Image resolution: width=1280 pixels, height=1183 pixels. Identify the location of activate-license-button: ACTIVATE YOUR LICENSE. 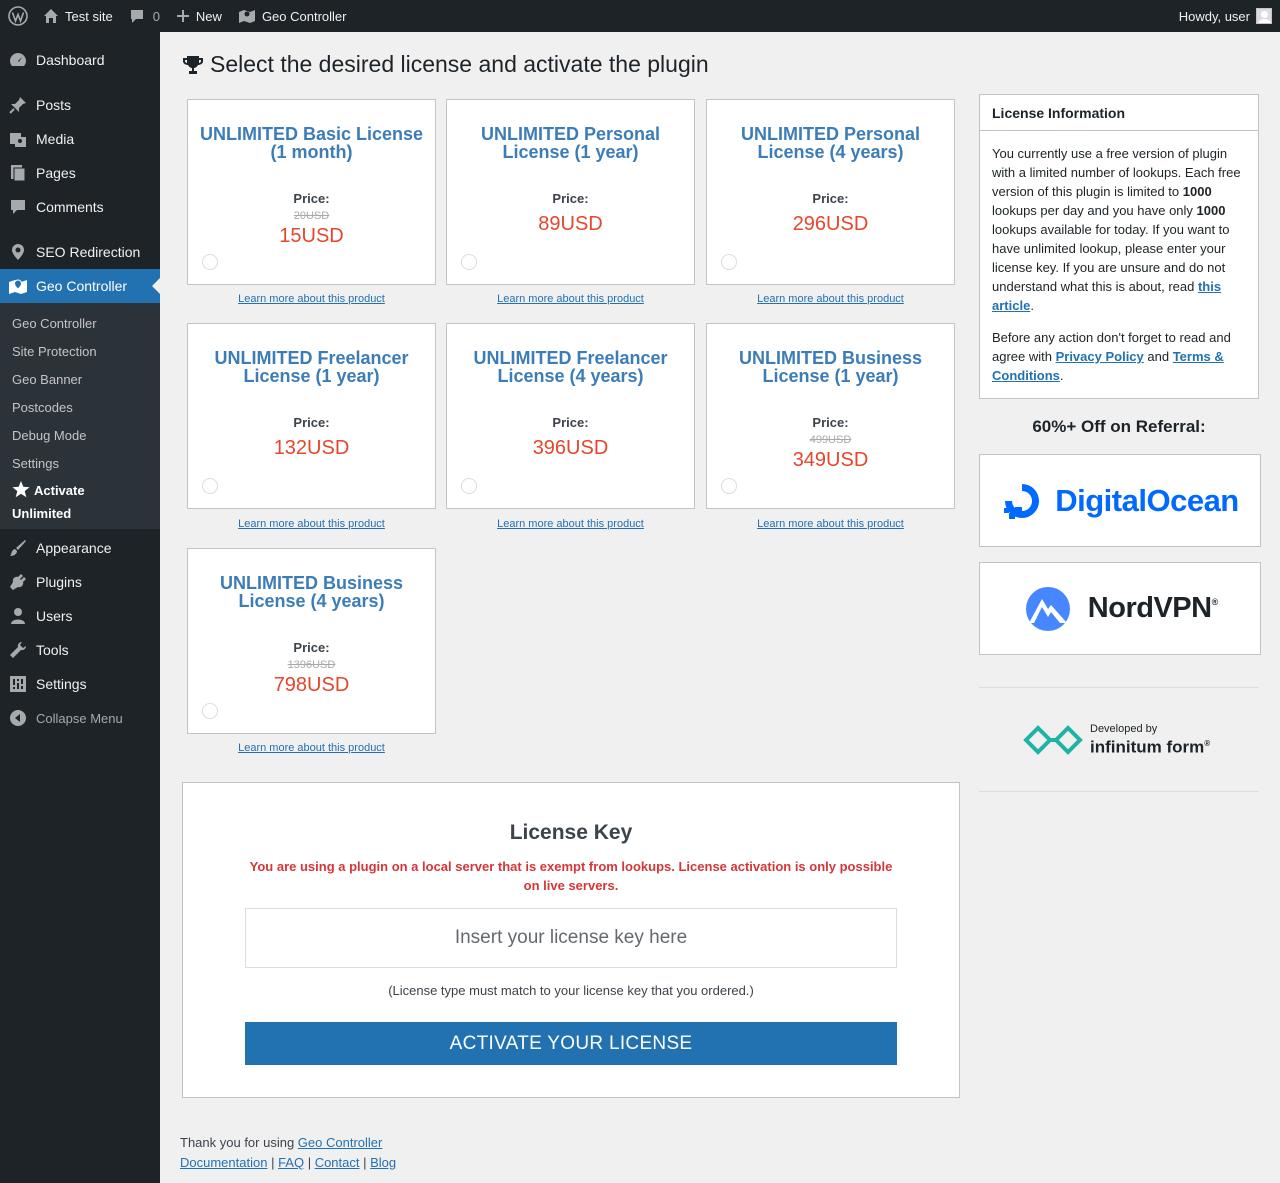
(571, 1043).